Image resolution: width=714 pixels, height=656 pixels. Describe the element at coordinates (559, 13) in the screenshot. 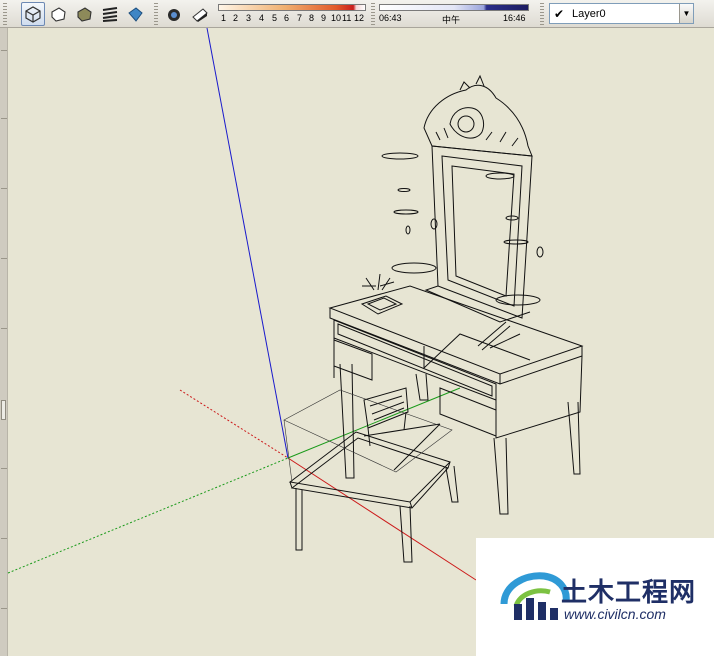

I see `check-icon: ✔` at that location.